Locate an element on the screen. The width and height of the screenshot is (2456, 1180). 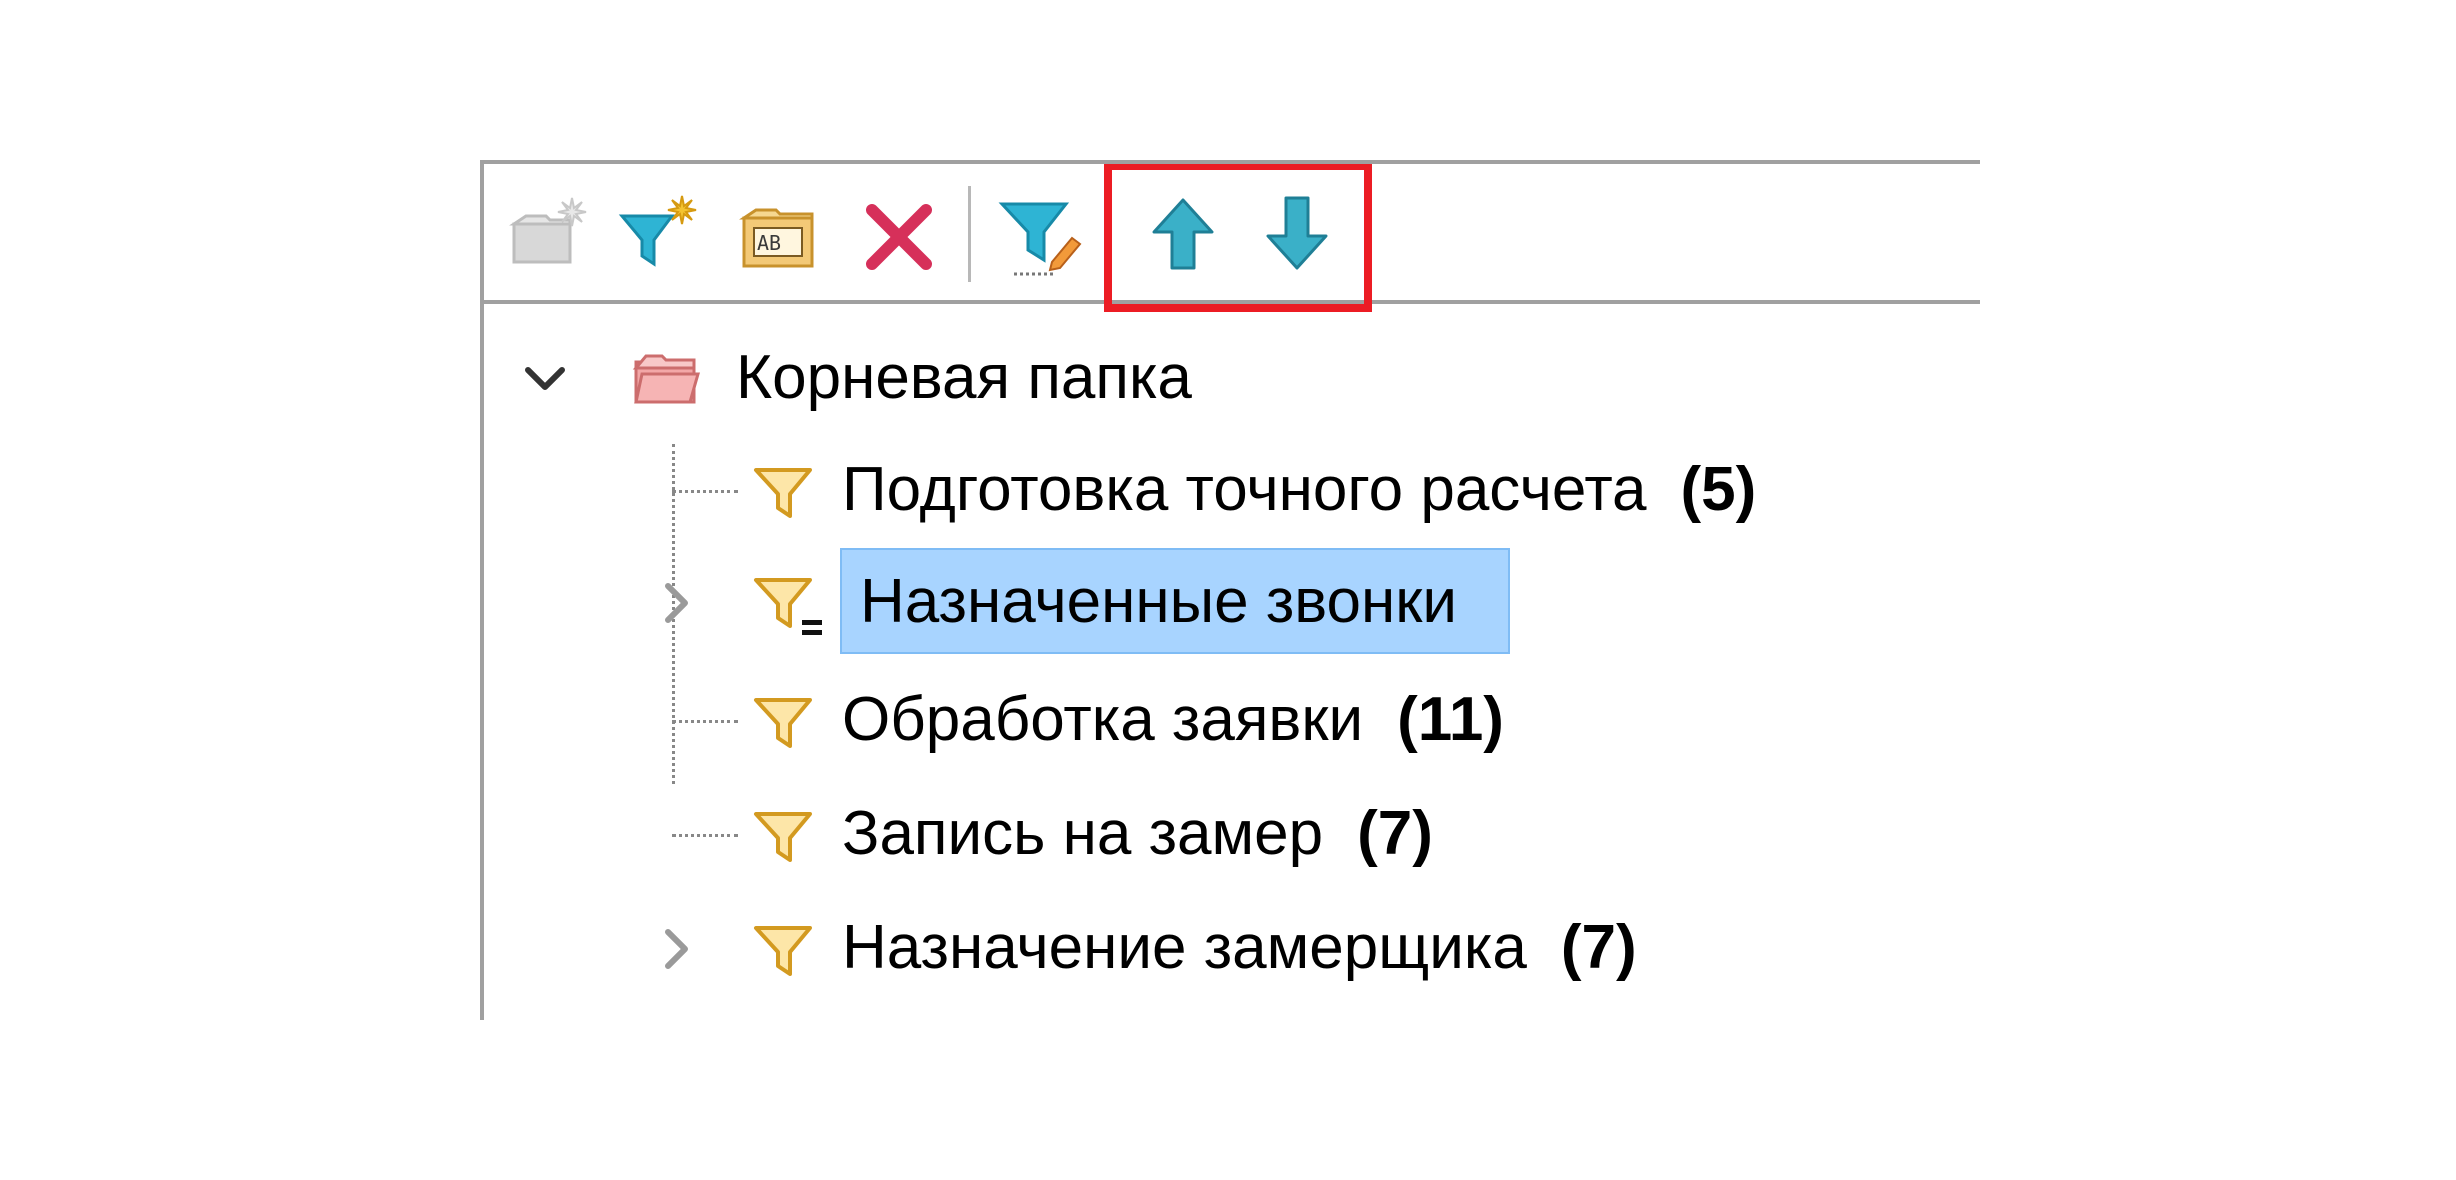
tree-item-name: Запись на замер is located at coordinates (1083, 833).